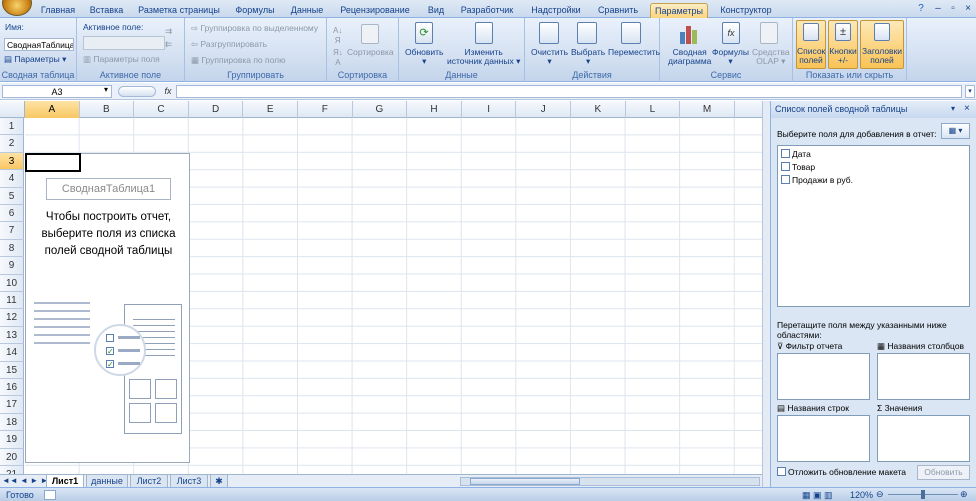 This screenshot has width=976, height=501. Describe the element at coordinates (107, 109) in the screenshot. I see `column-header-b: B` at that location.